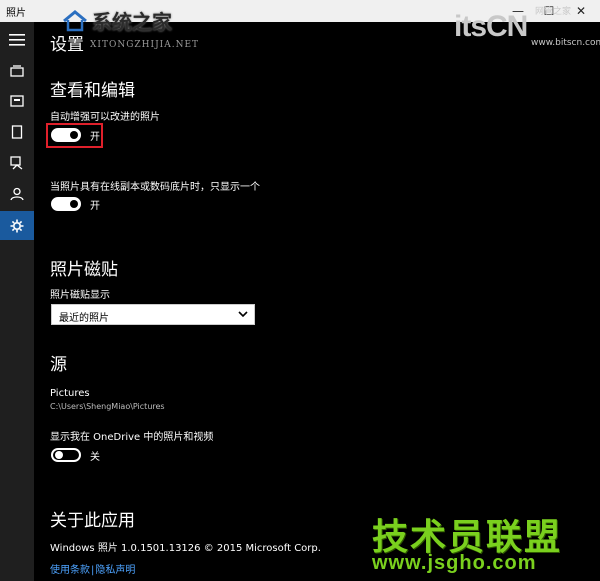  Describe the element at coordinates (70, 570) in the screenshot. I see `terms-link: 使用条款` at that location.